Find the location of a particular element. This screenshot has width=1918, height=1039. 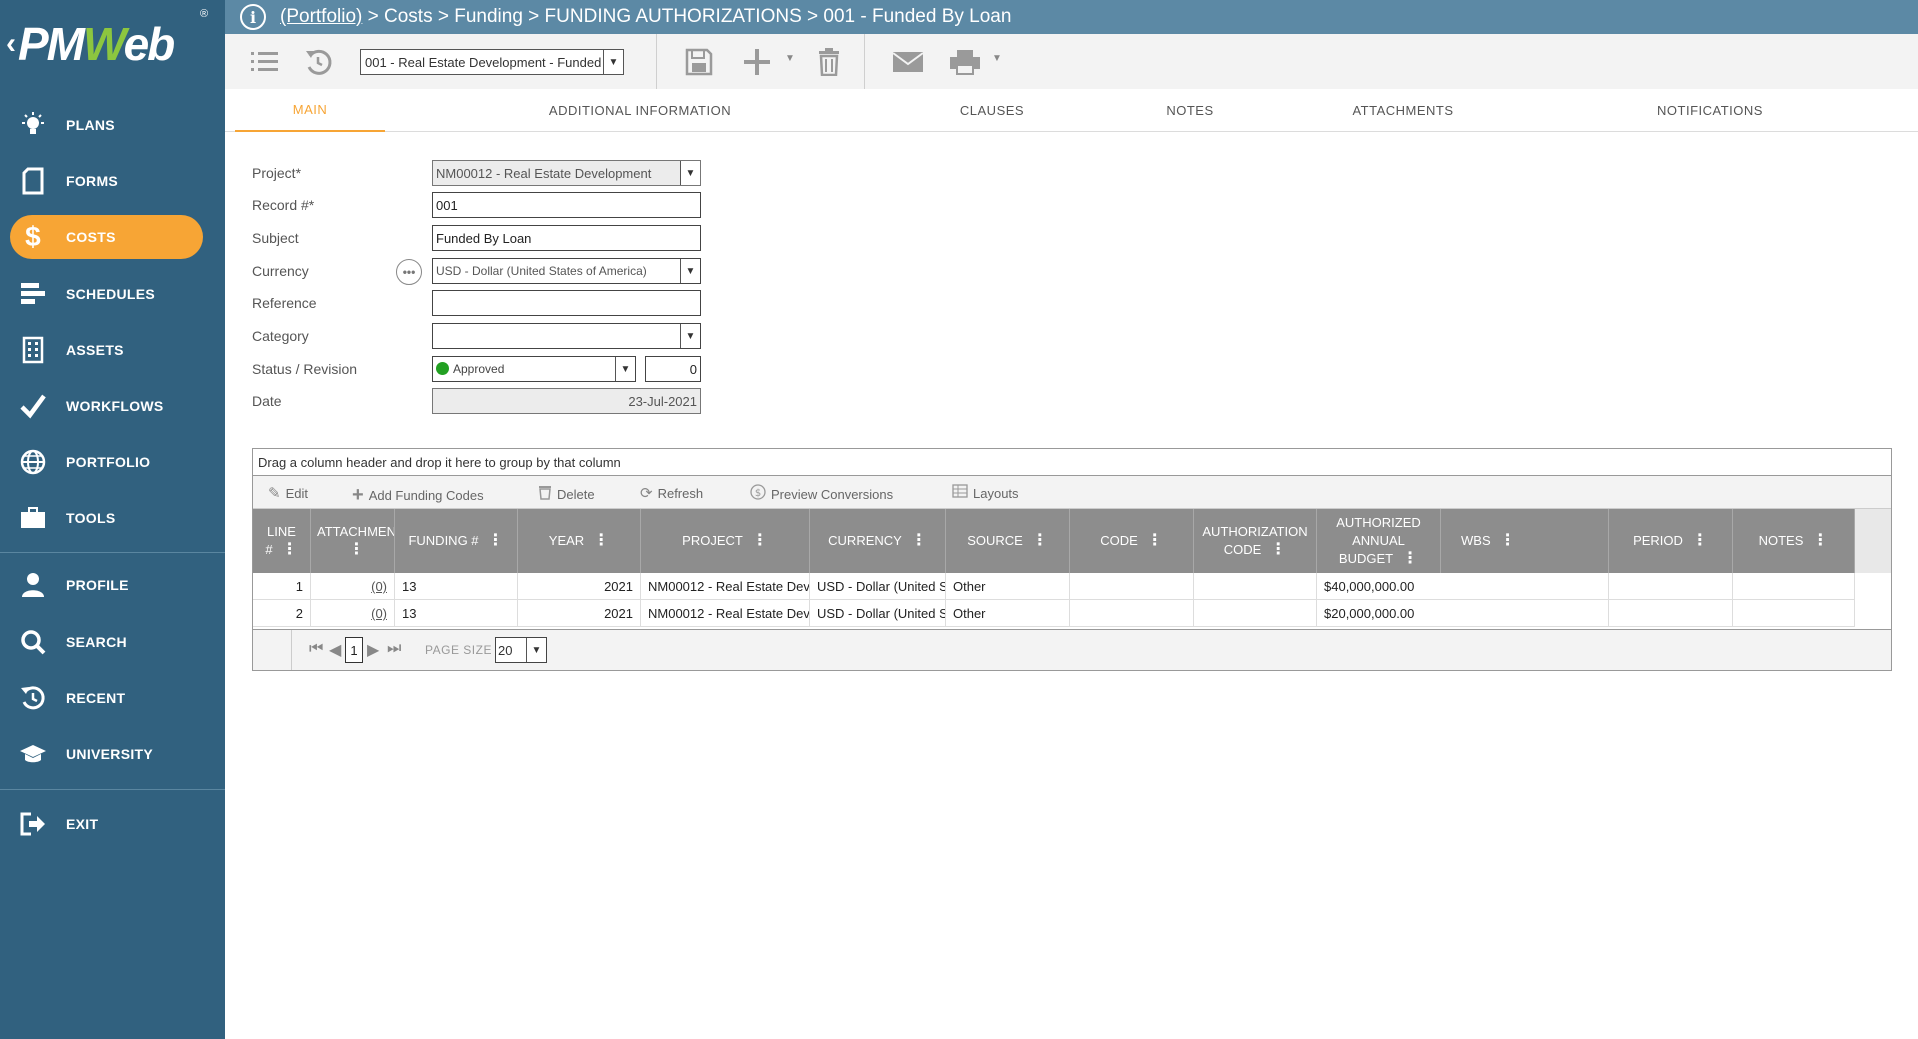

column-header-wbs: WBS ⋮ is located at coordinates (1525, 541).